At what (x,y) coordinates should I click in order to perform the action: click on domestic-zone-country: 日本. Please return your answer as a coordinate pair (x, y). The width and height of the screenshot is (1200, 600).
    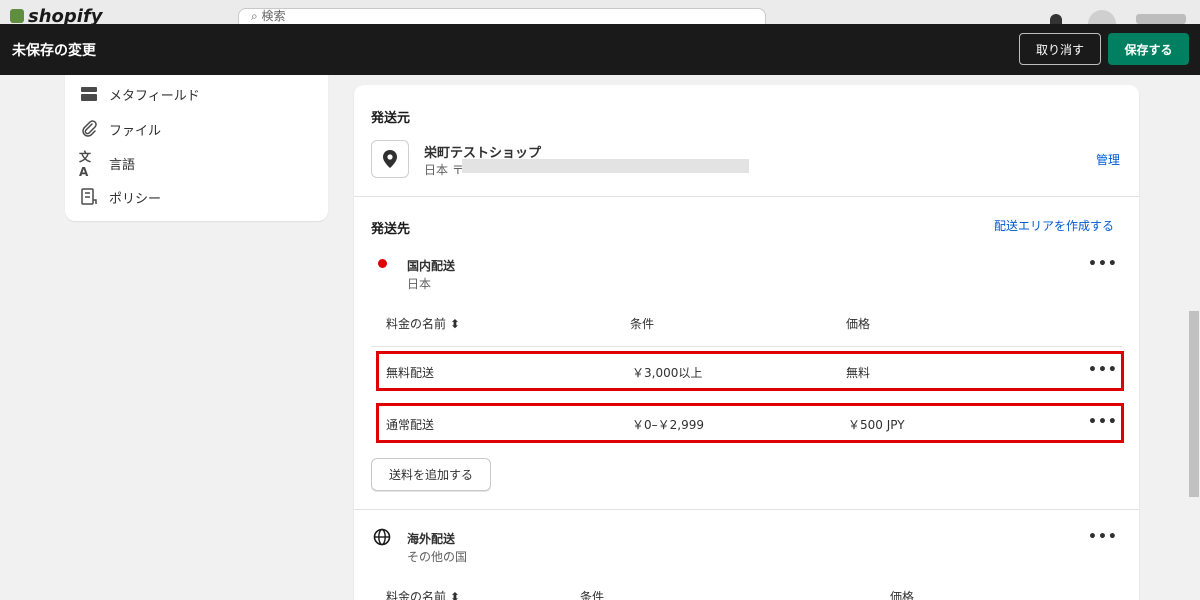
    Looking at the image, I should click on (419, 284).